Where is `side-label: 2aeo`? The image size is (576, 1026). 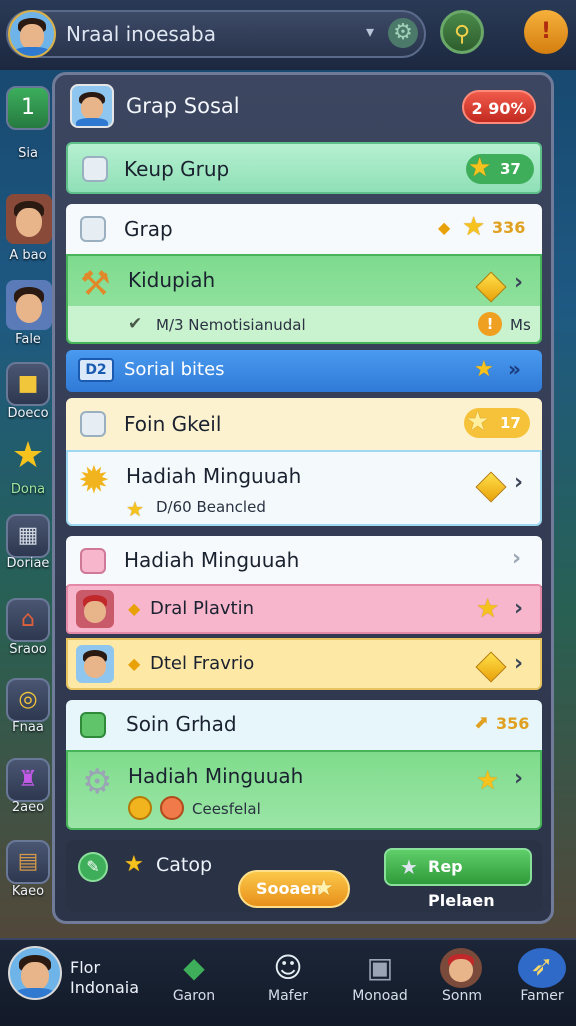
side-label: 2aeo is located at coordinates (28, 807).